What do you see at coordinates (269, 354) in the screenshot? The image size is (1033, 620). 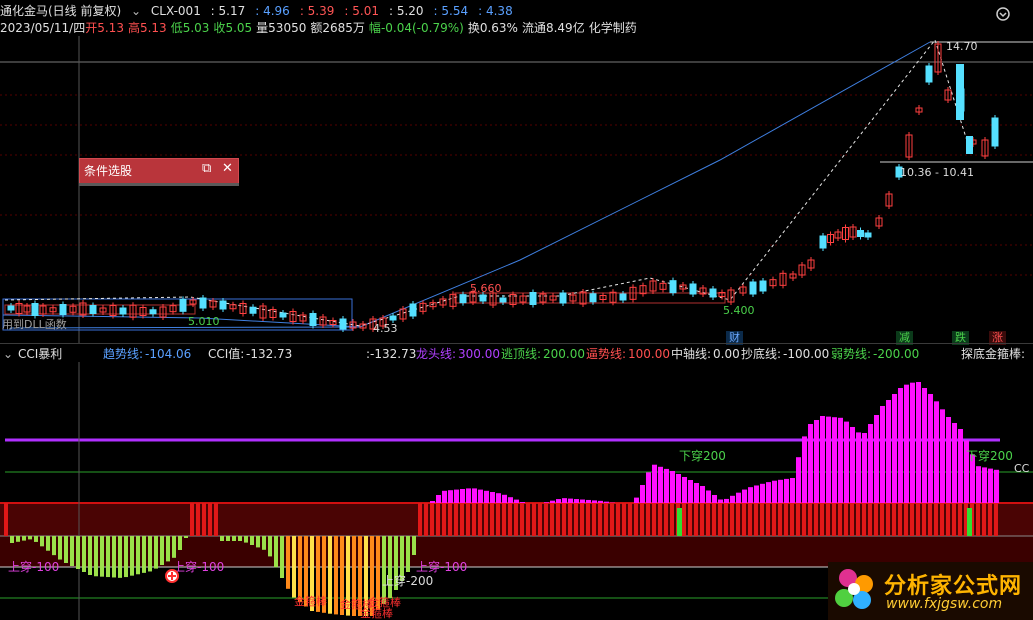 I see `cci-value: -132.73` at bounding box center [269, 354].